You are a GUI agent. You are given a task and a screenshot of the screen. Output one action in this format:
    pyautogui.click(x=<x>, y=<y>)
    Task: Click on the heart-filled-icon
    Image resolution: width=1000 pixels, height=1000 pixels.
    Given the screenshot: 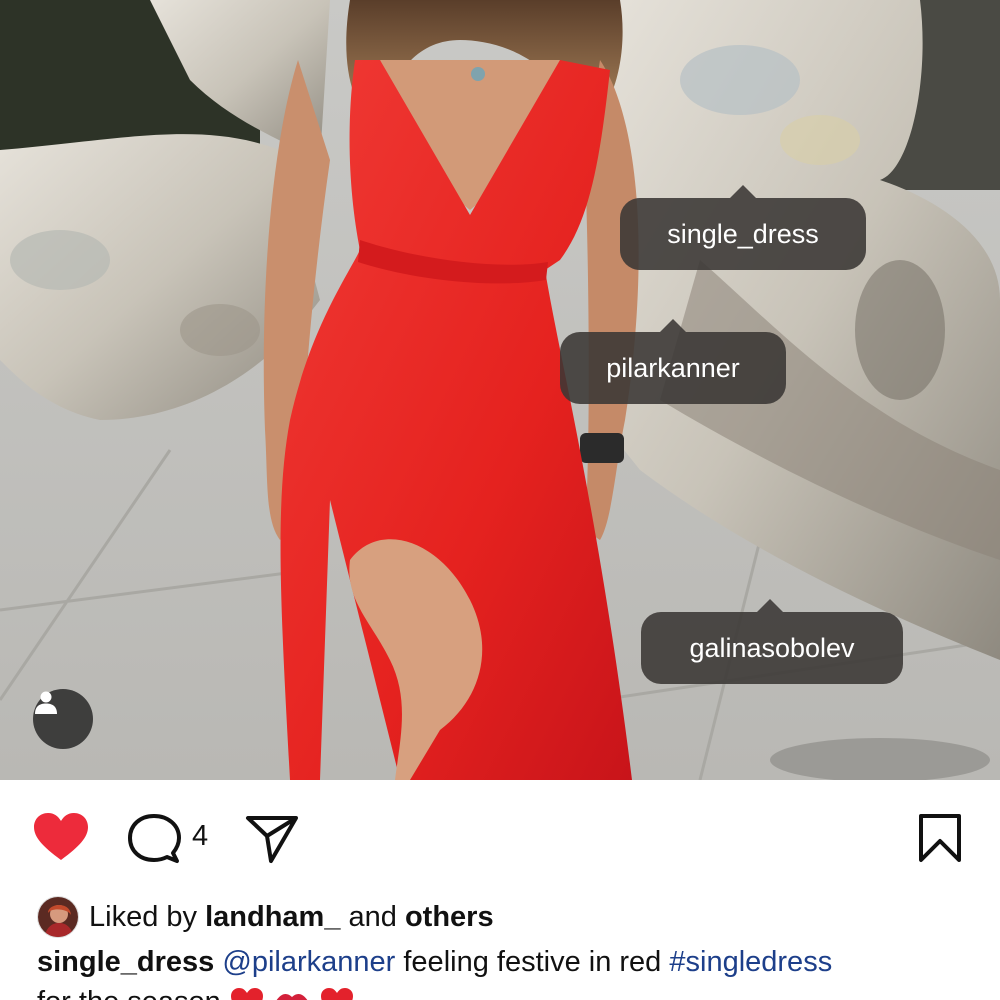 What is the action you would take?
    pyautogui.click(x=61, y=836)
    